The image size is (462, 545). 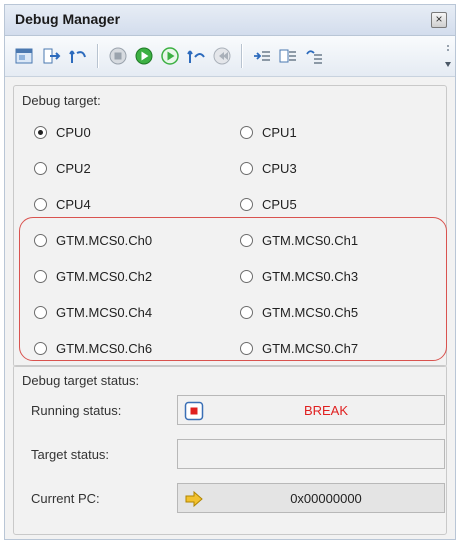 I want to click on window-title: Debug Manager, so click(x=68, y=19).